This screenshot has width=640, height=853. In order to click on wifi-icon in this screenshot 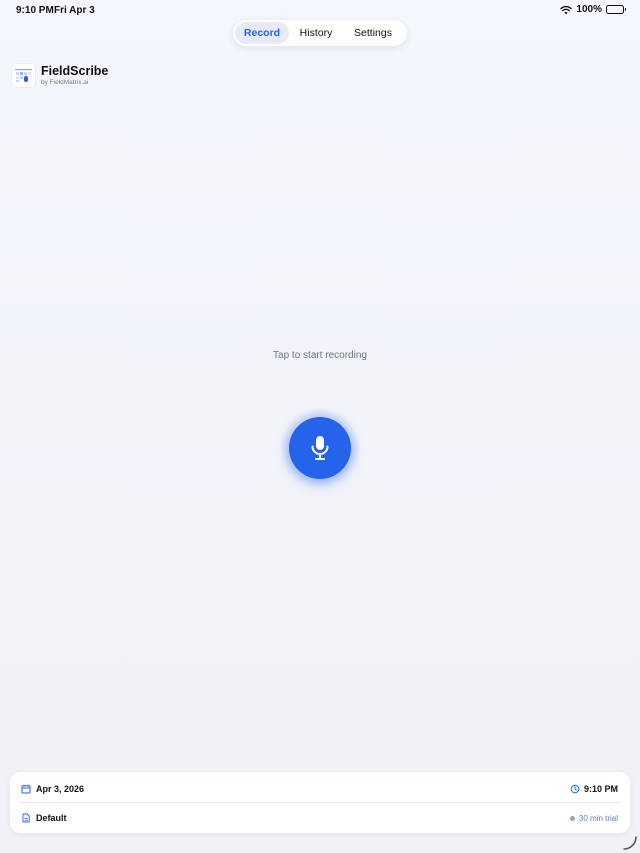, I will do `click(566, 9)`.